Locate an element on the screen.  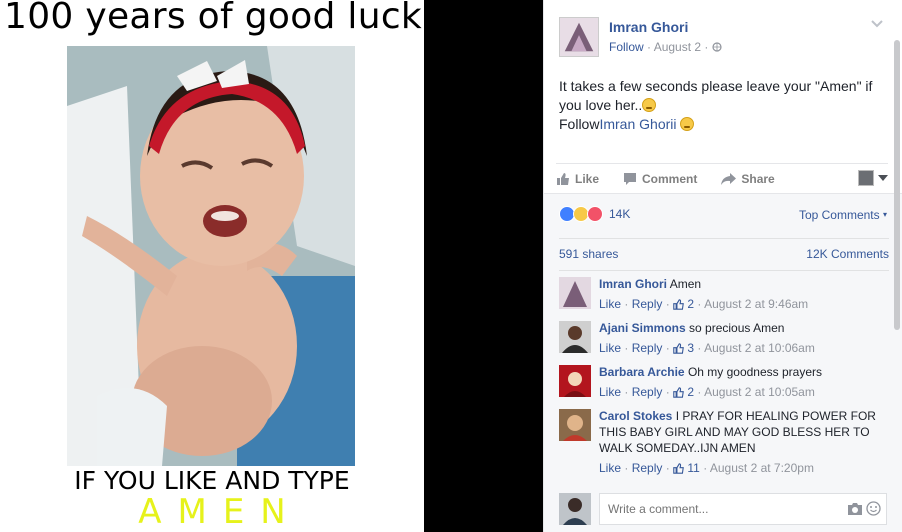
comment-time: August 2 at 10:06am is located at coordinates (759, 348).